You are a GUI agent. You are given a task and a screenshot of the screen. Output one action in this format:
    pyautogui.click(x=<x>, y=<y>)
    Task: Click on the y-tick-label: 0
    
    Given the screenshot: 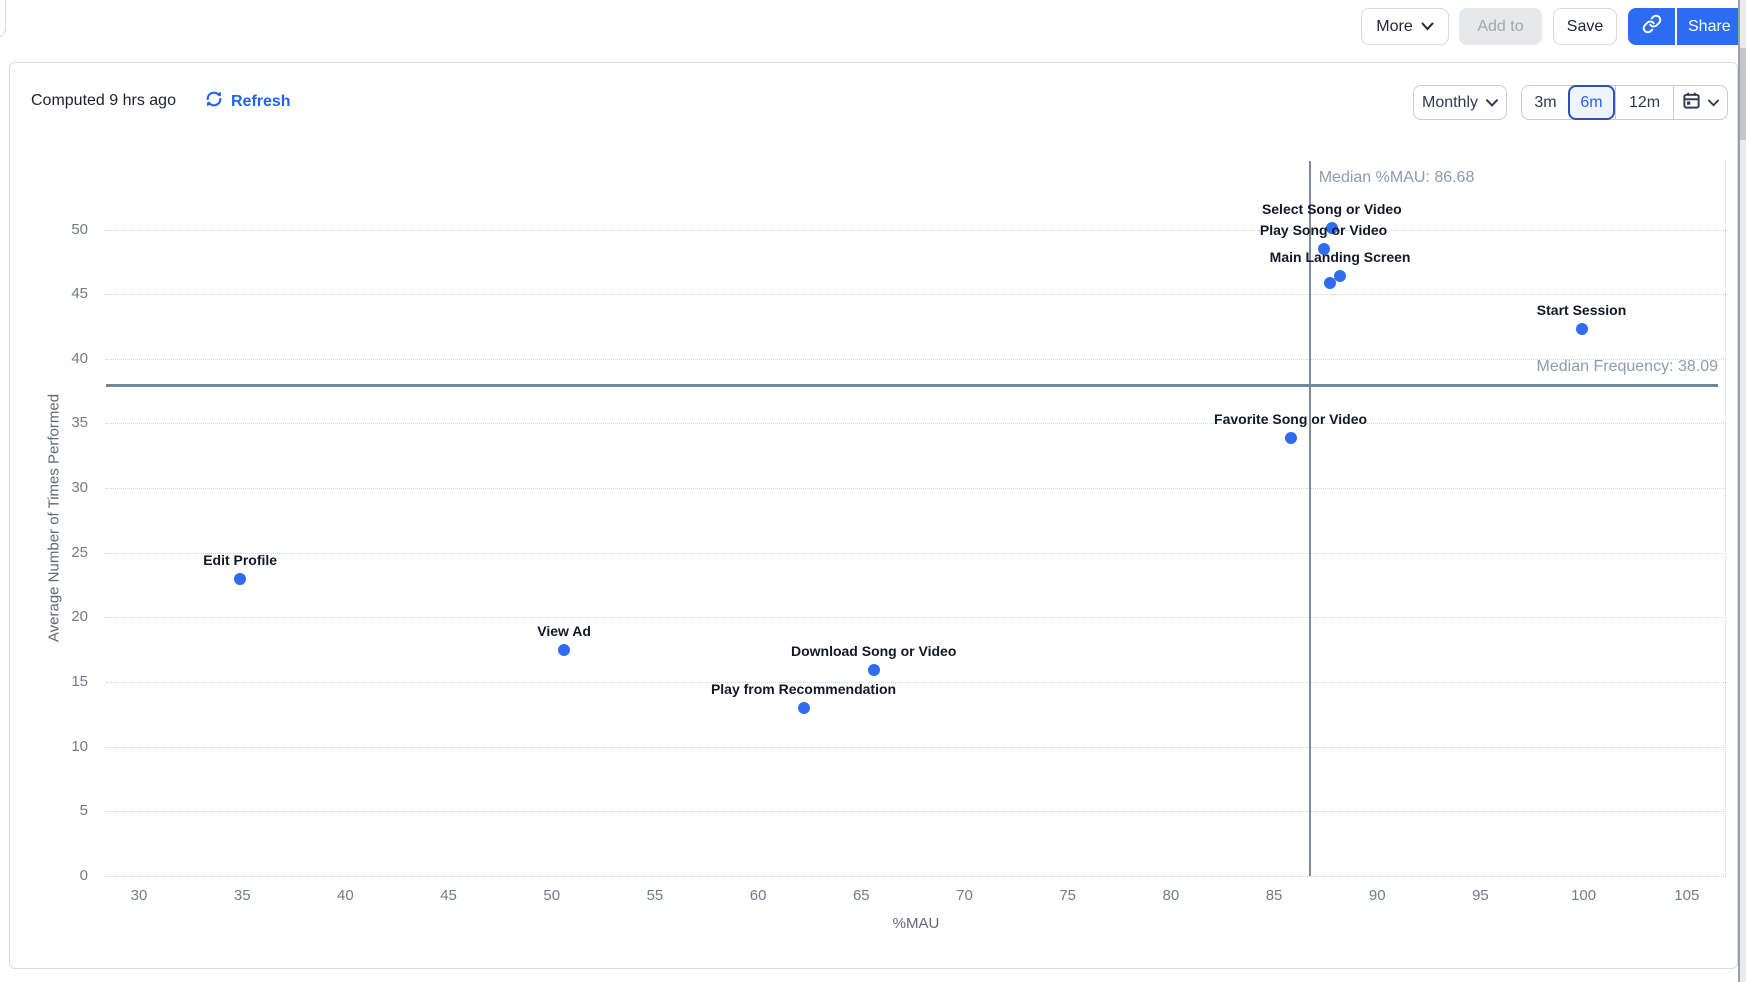 What is the action you would take?
    pyautogui.click(x=83, y=875)
    